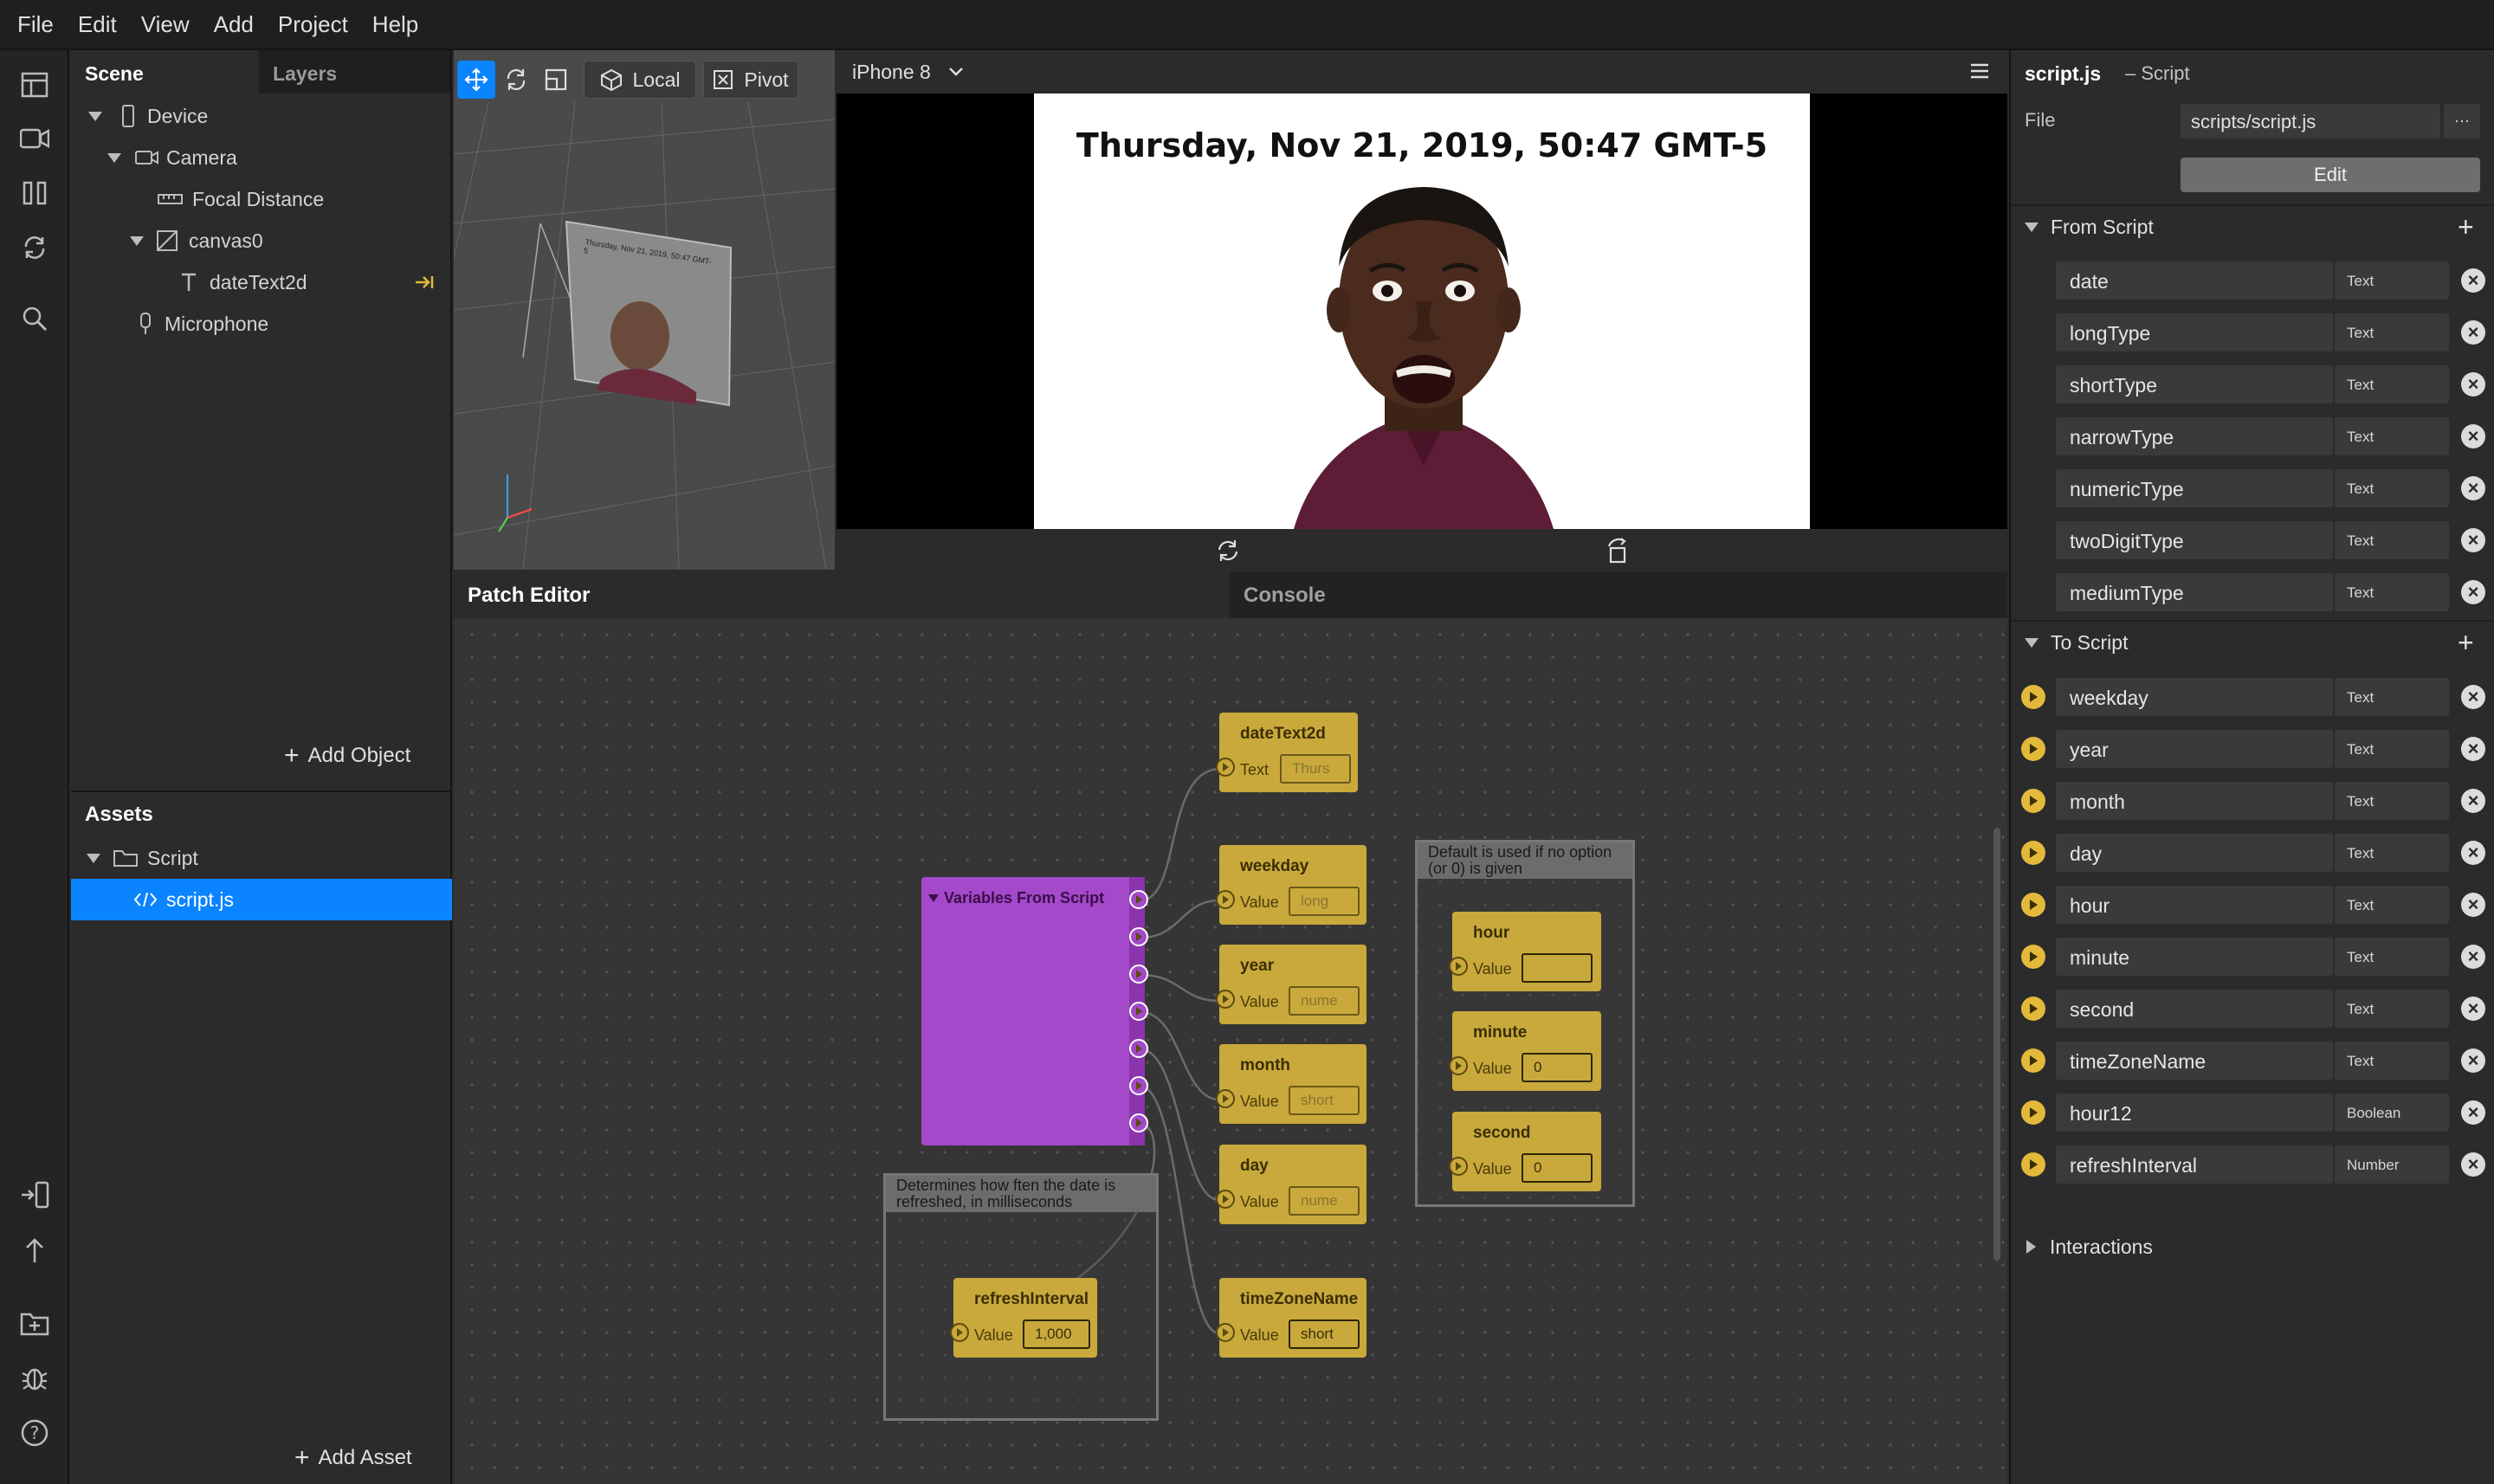 The width and height of the screenshot is (2494, 1484). What do you see at coordinates (640, 80) in the screenshot?
I see `local-toggle: Local` at bounding box center [640, 80].